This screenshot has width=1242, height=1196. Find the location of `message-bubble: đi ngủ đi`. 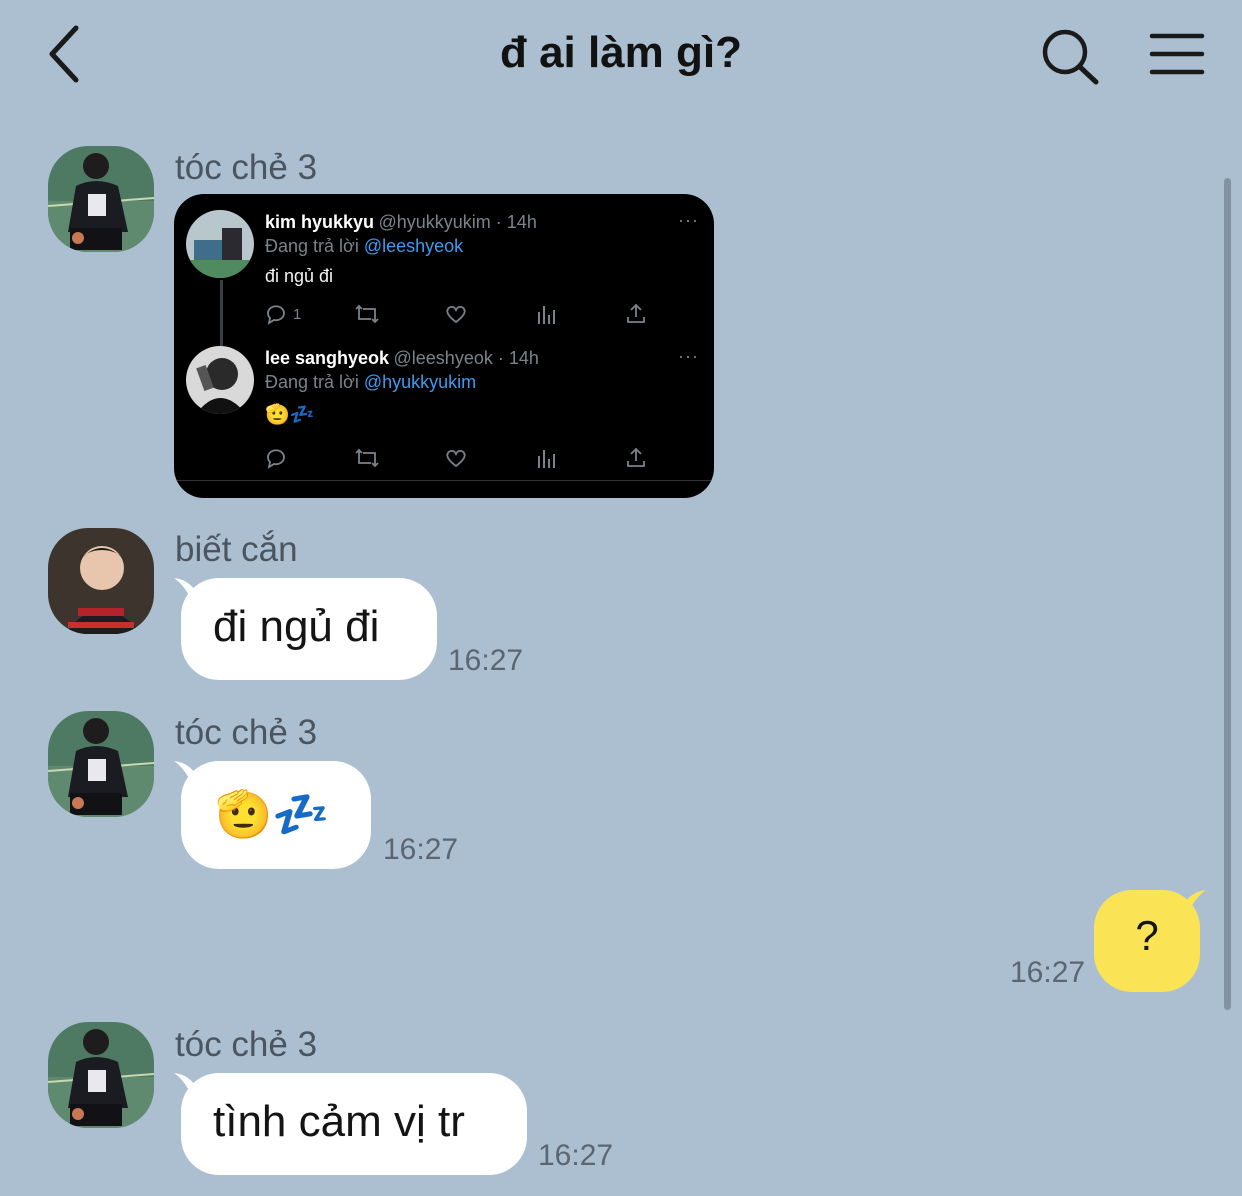

message-bubble: đi ngủ đi is located at coordinates (309, 629).